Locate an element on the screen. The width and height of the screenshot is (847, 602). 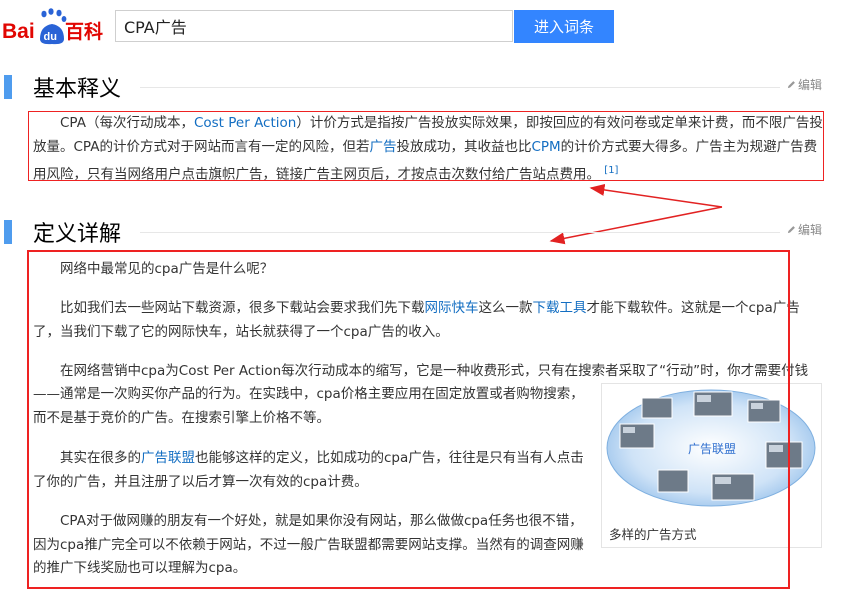
section-definition-details-header: 定义详解 编辑 is located at coordinates (423, 233).